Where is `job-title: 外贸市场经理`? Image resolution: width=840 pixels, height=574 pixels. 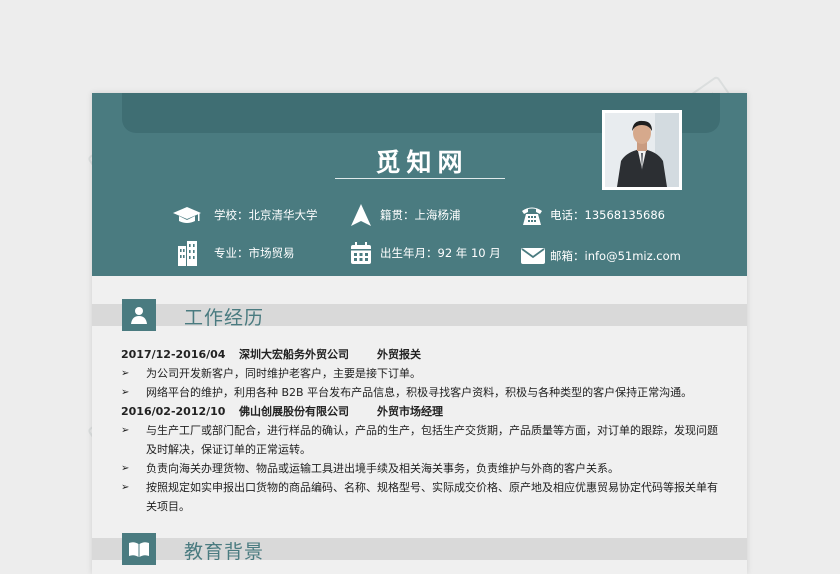
job-title: 外贸市场经理 is located at coordinates (410, 411).